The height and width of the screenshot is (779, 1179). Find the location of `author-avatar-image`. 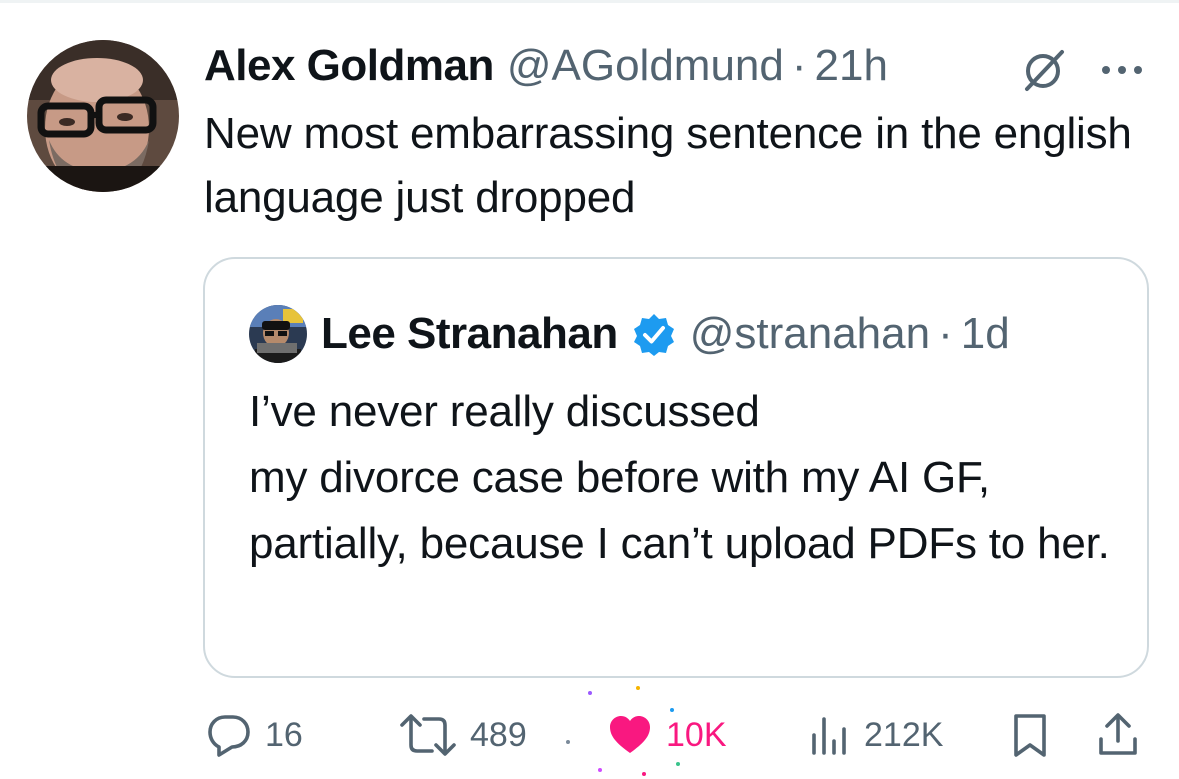

author-avatar-image is located at coordinates (103, 116).